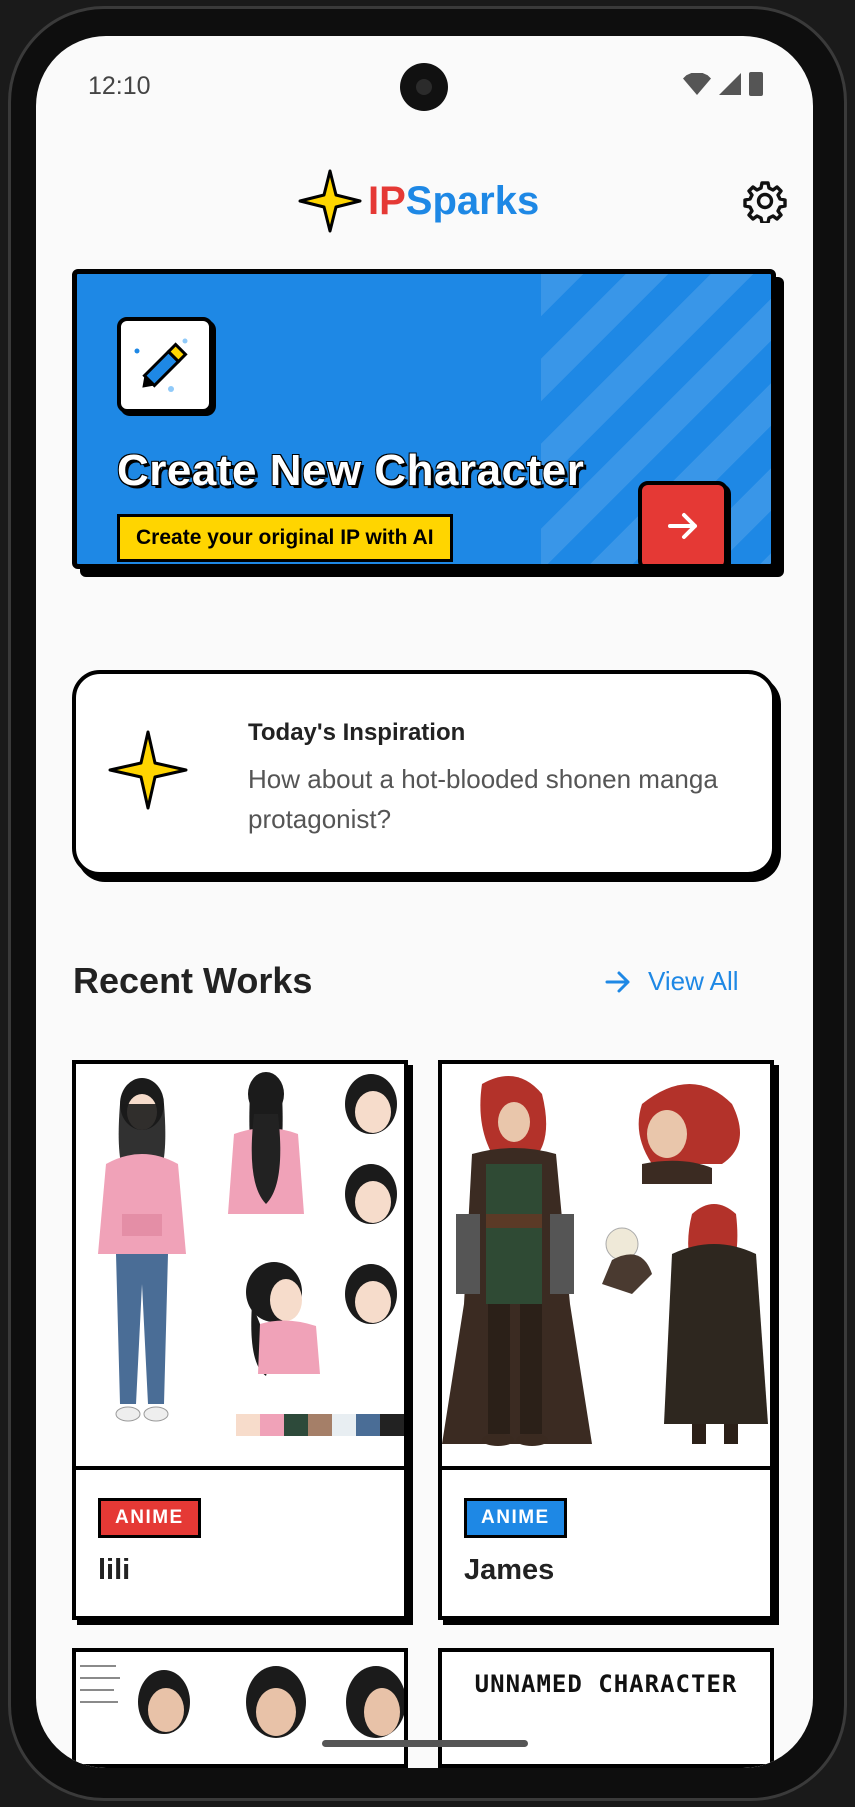 This screenshot has height=1807, width=855. Describe the element at coordinates (119, 86) in the screenshot. I see `status-time: 12:10` at that location.